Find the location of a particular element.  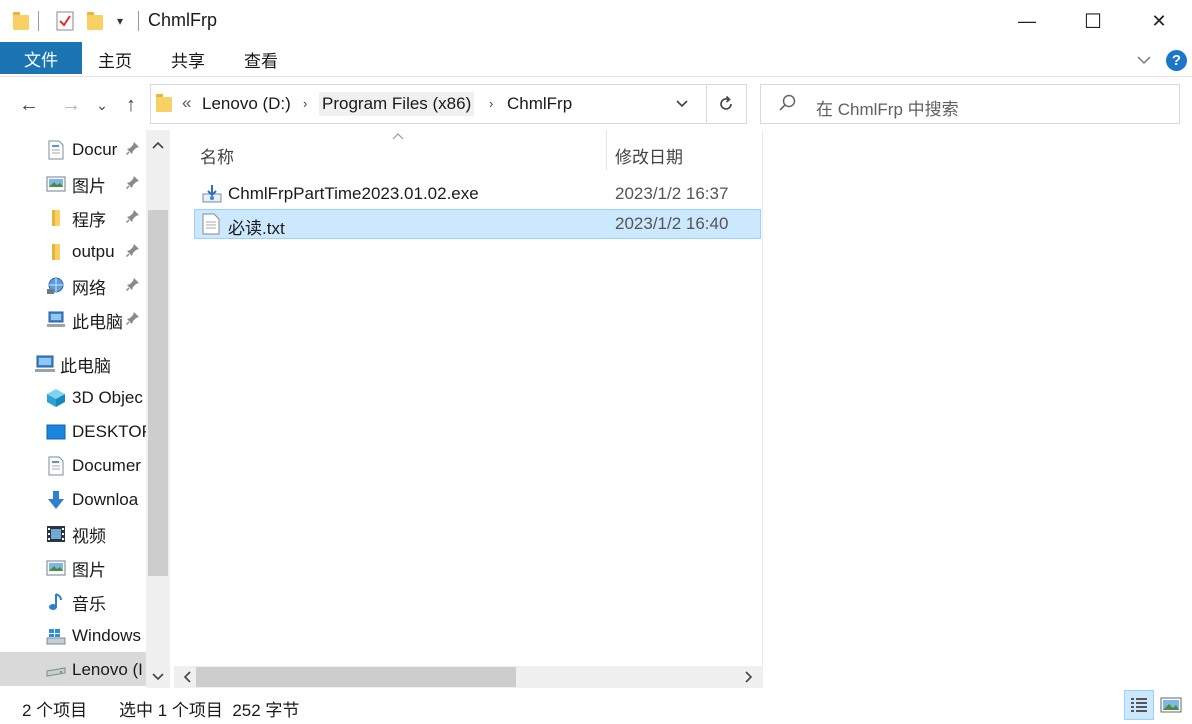

download-icon is located at coordinates (56, 500).